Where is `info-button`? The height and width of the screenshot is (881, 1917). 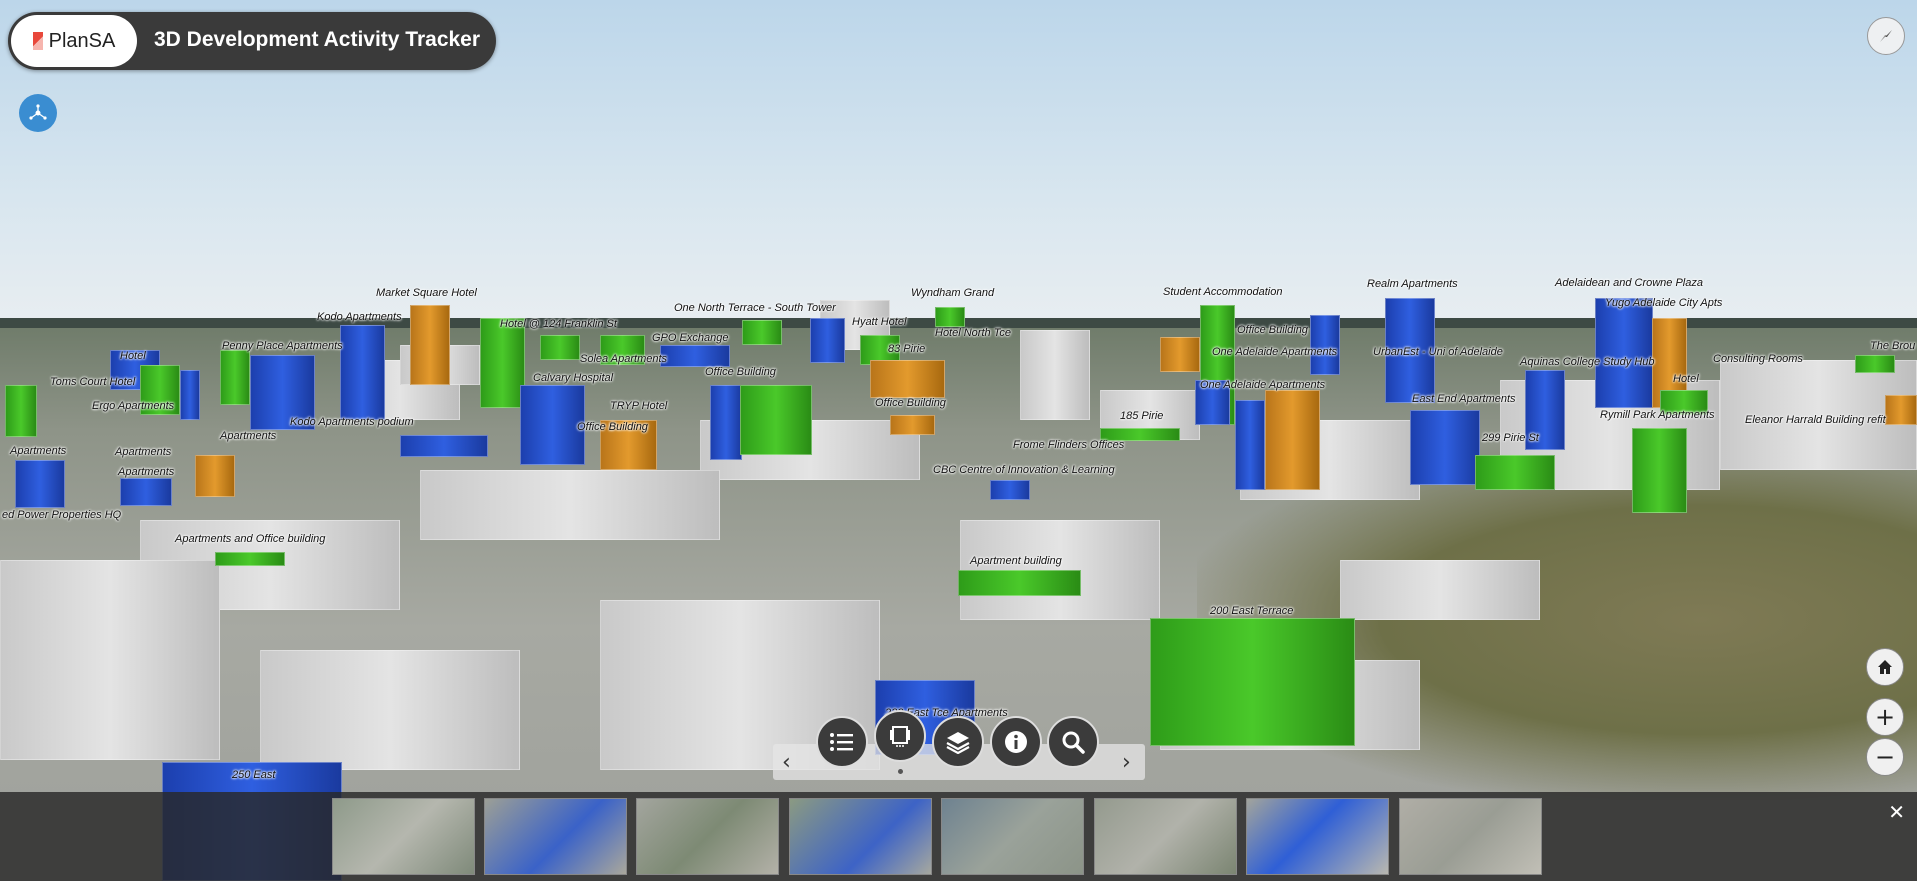
info-button is located at coordinates (1016, 742).